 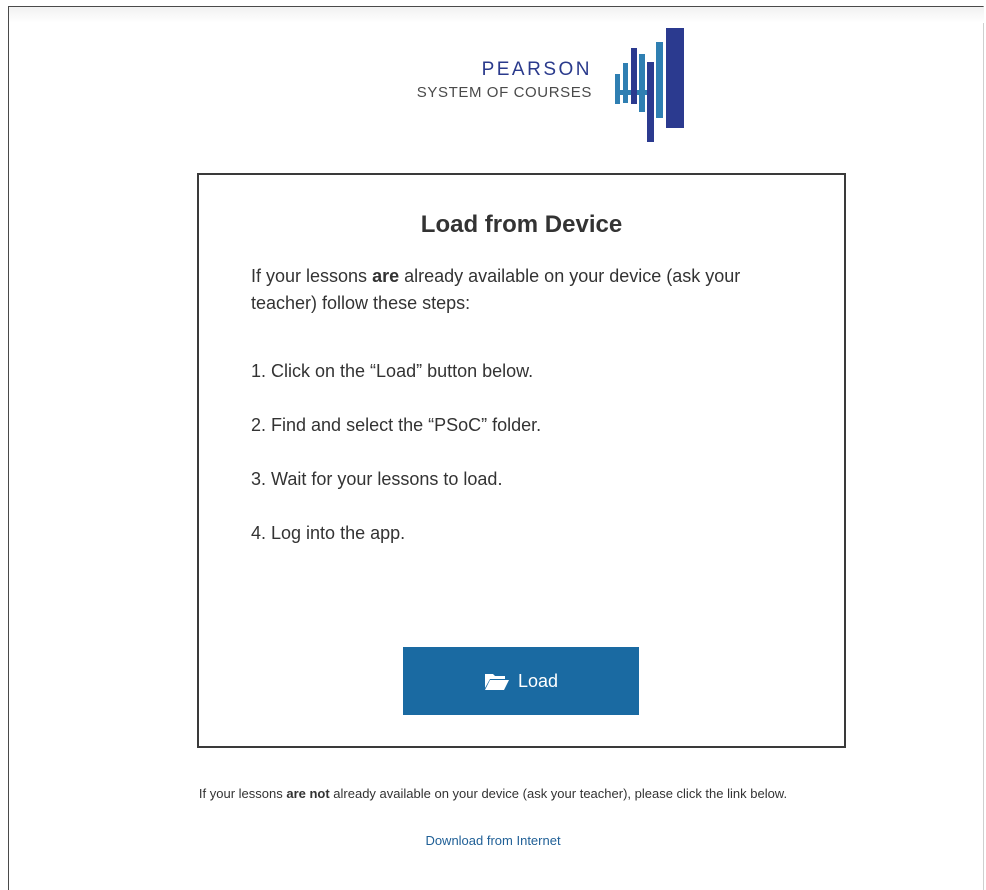 What do you see at coordinates (386, 276) in the screenshot?
I see `intro-emphasis: are` at bounding box center [386, 276].